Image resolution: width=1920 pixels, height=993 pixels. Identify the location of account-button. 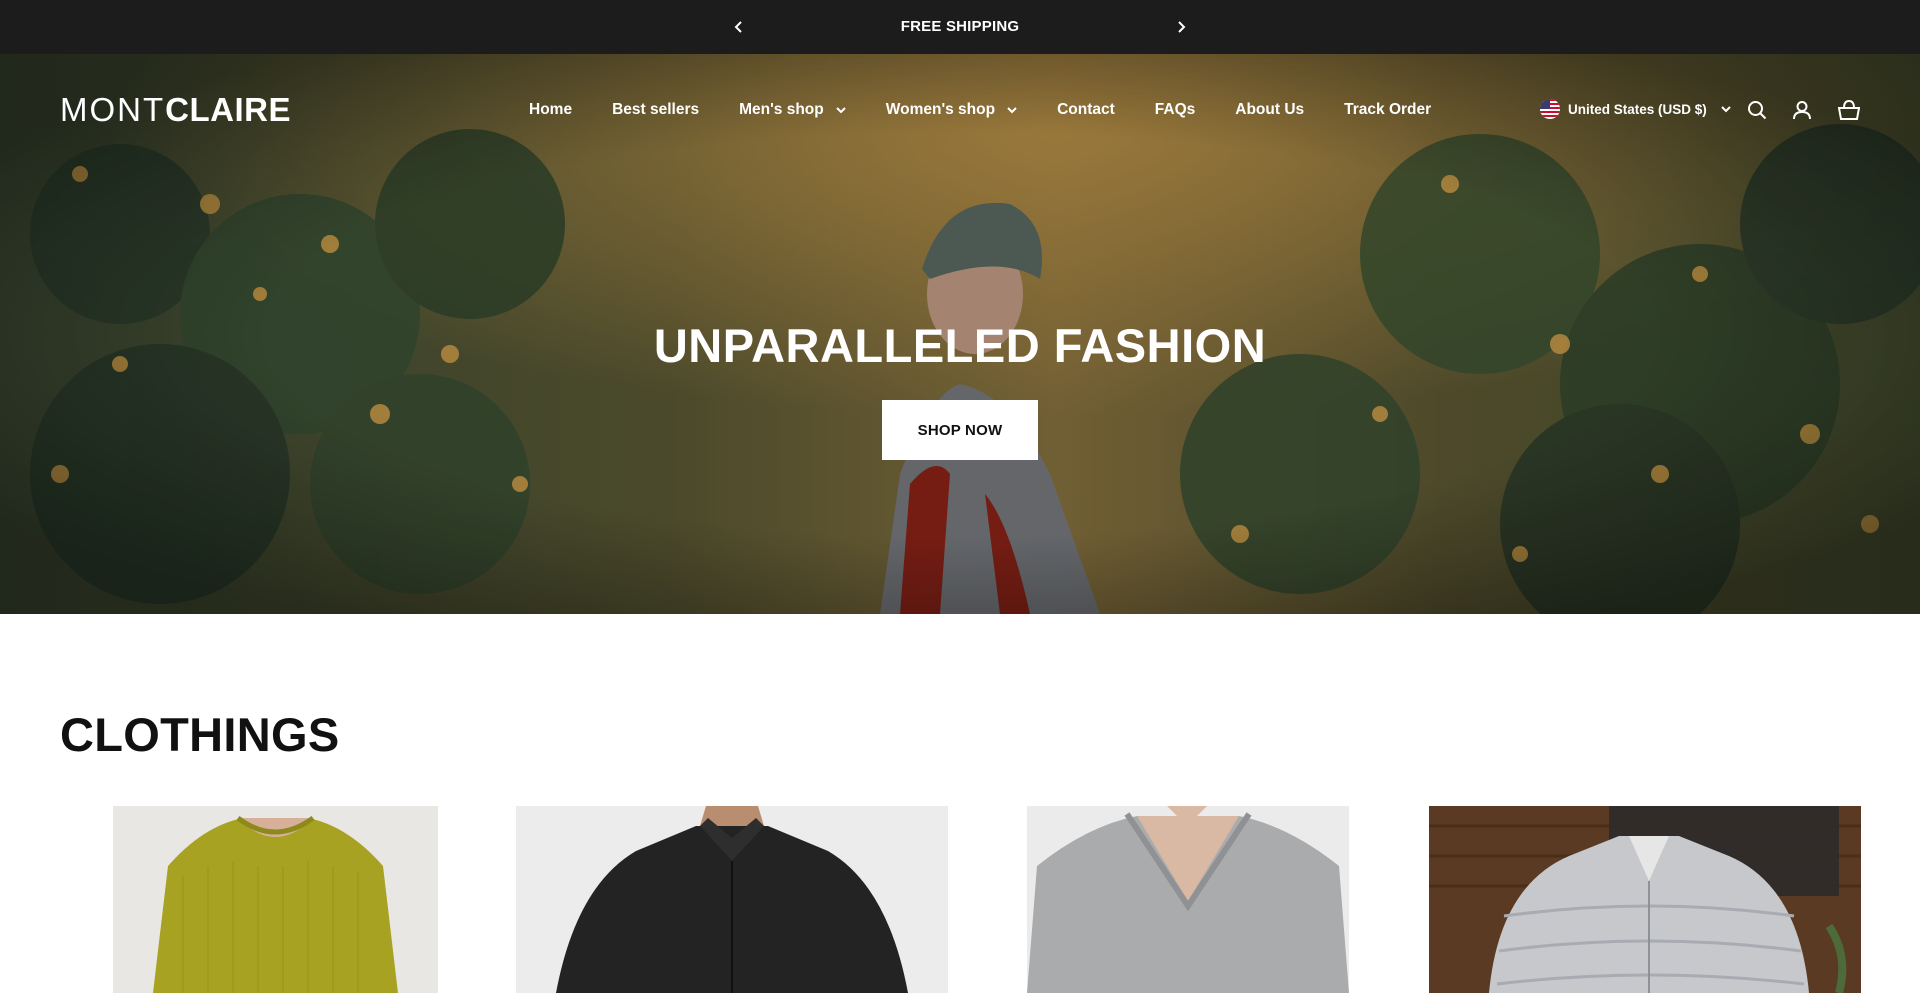
(1802, 110).